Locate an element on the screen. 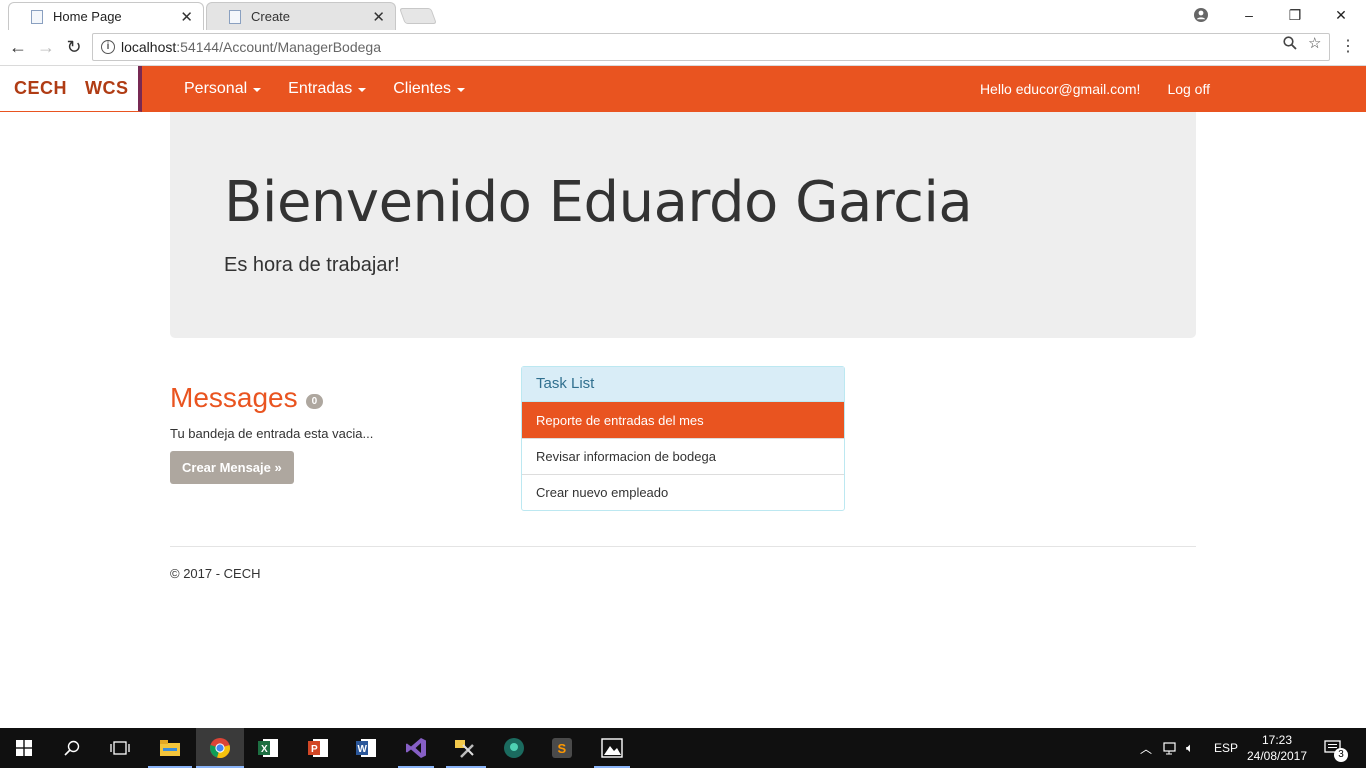  file-explorer-icon is located at coordinates (170, 748).